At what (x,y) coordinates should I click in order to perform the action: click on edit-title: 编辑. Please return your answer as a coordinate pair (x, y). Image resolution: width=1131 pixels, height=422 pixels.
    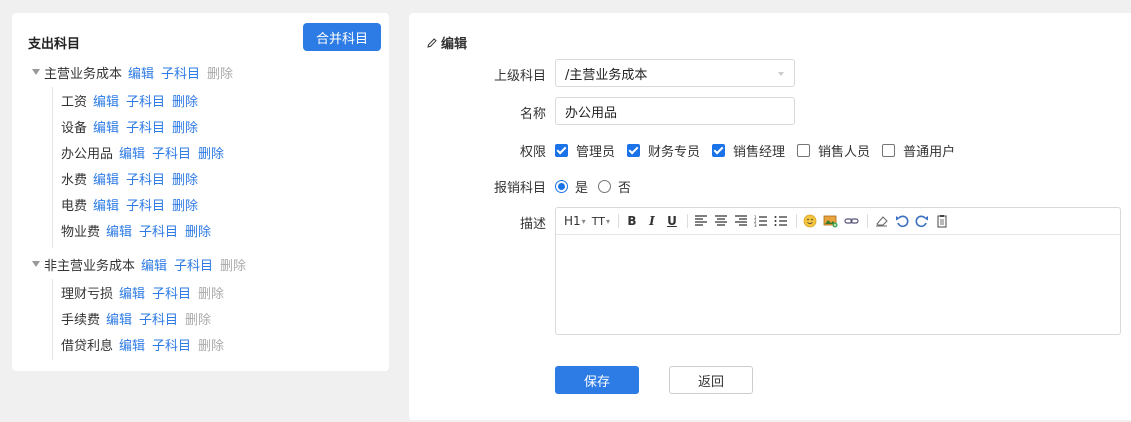
    Looking at the image, I should click on (454, 44).